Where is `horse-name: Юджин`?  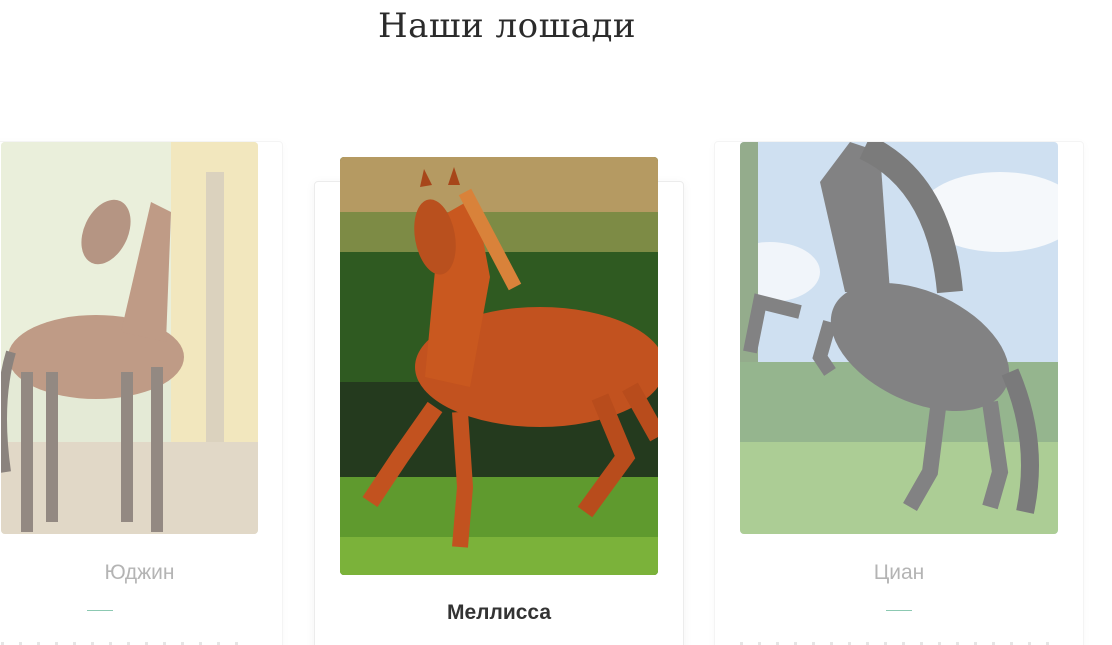
horse-name: Юджин is located at coordinates (141, 573).